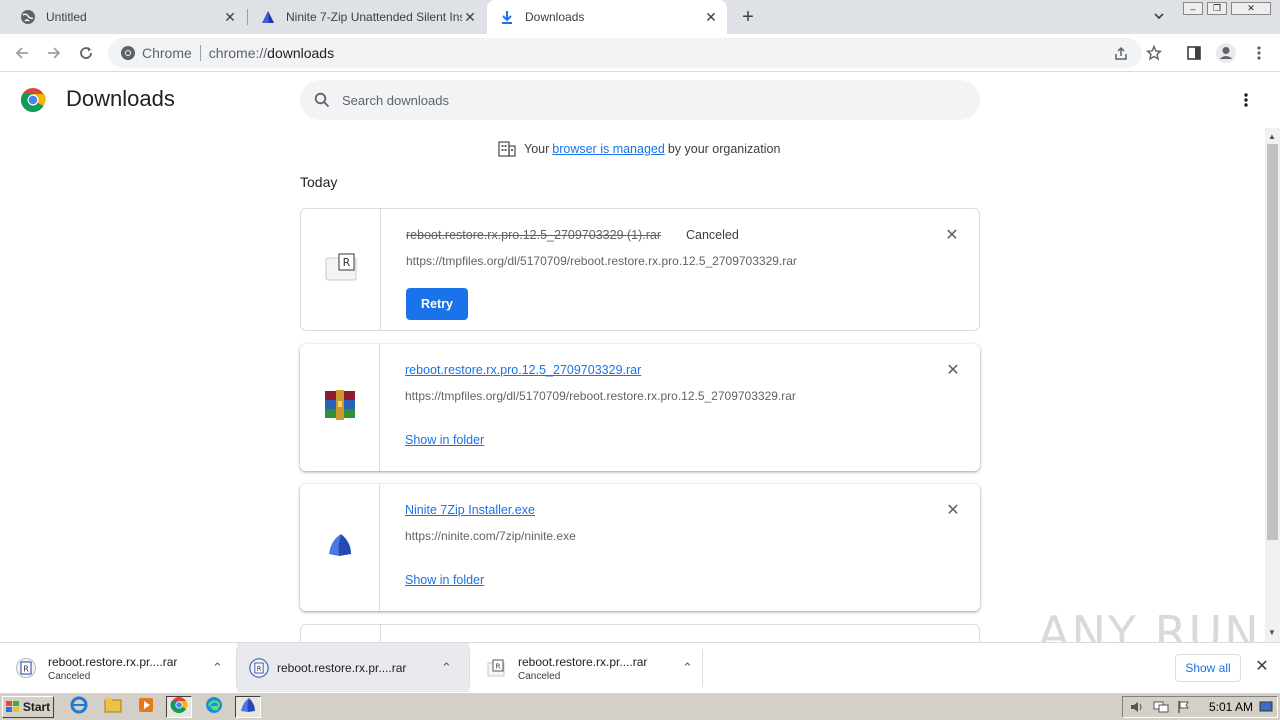  What do you see at coordinates (1246, 100) in the screenshot?
I see `page-menu-button` at bounding box center [1246, 100].